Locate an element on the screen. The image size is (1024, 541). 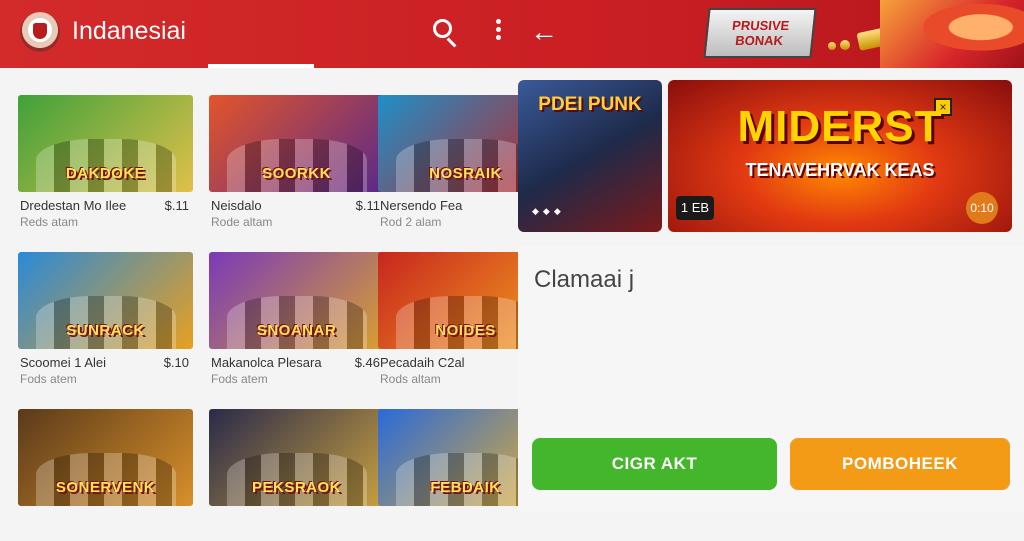
more-vert-icon is located at coordinates (498, 29).